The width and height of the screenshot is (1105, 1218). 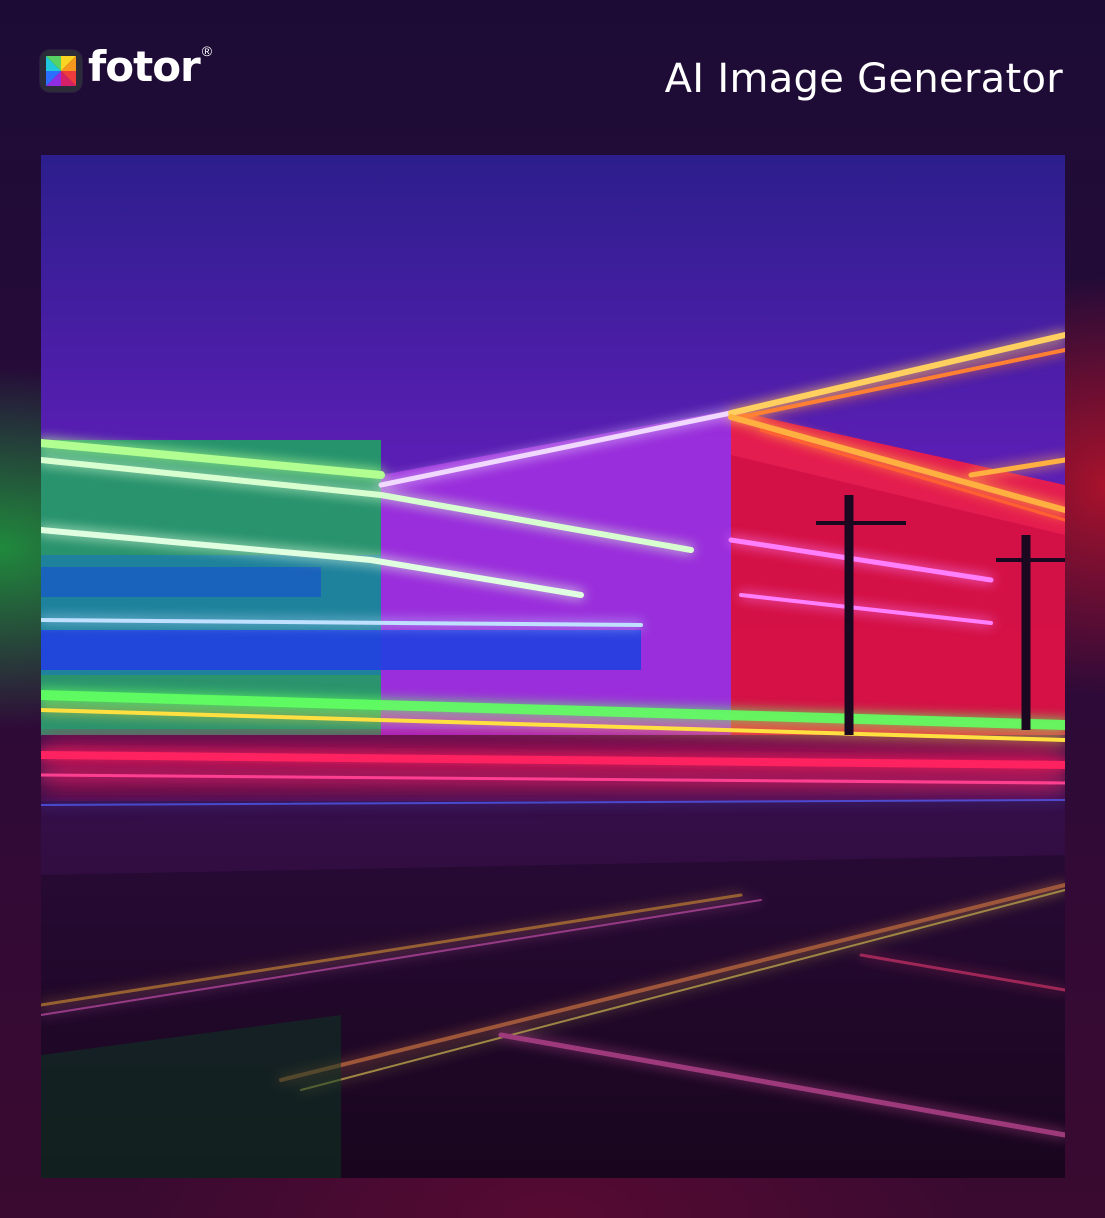 What do you see at coordinates (144, 66) in the screenshot?
I see `brand-wordmark: fotor` at bounding box center [144, 66].